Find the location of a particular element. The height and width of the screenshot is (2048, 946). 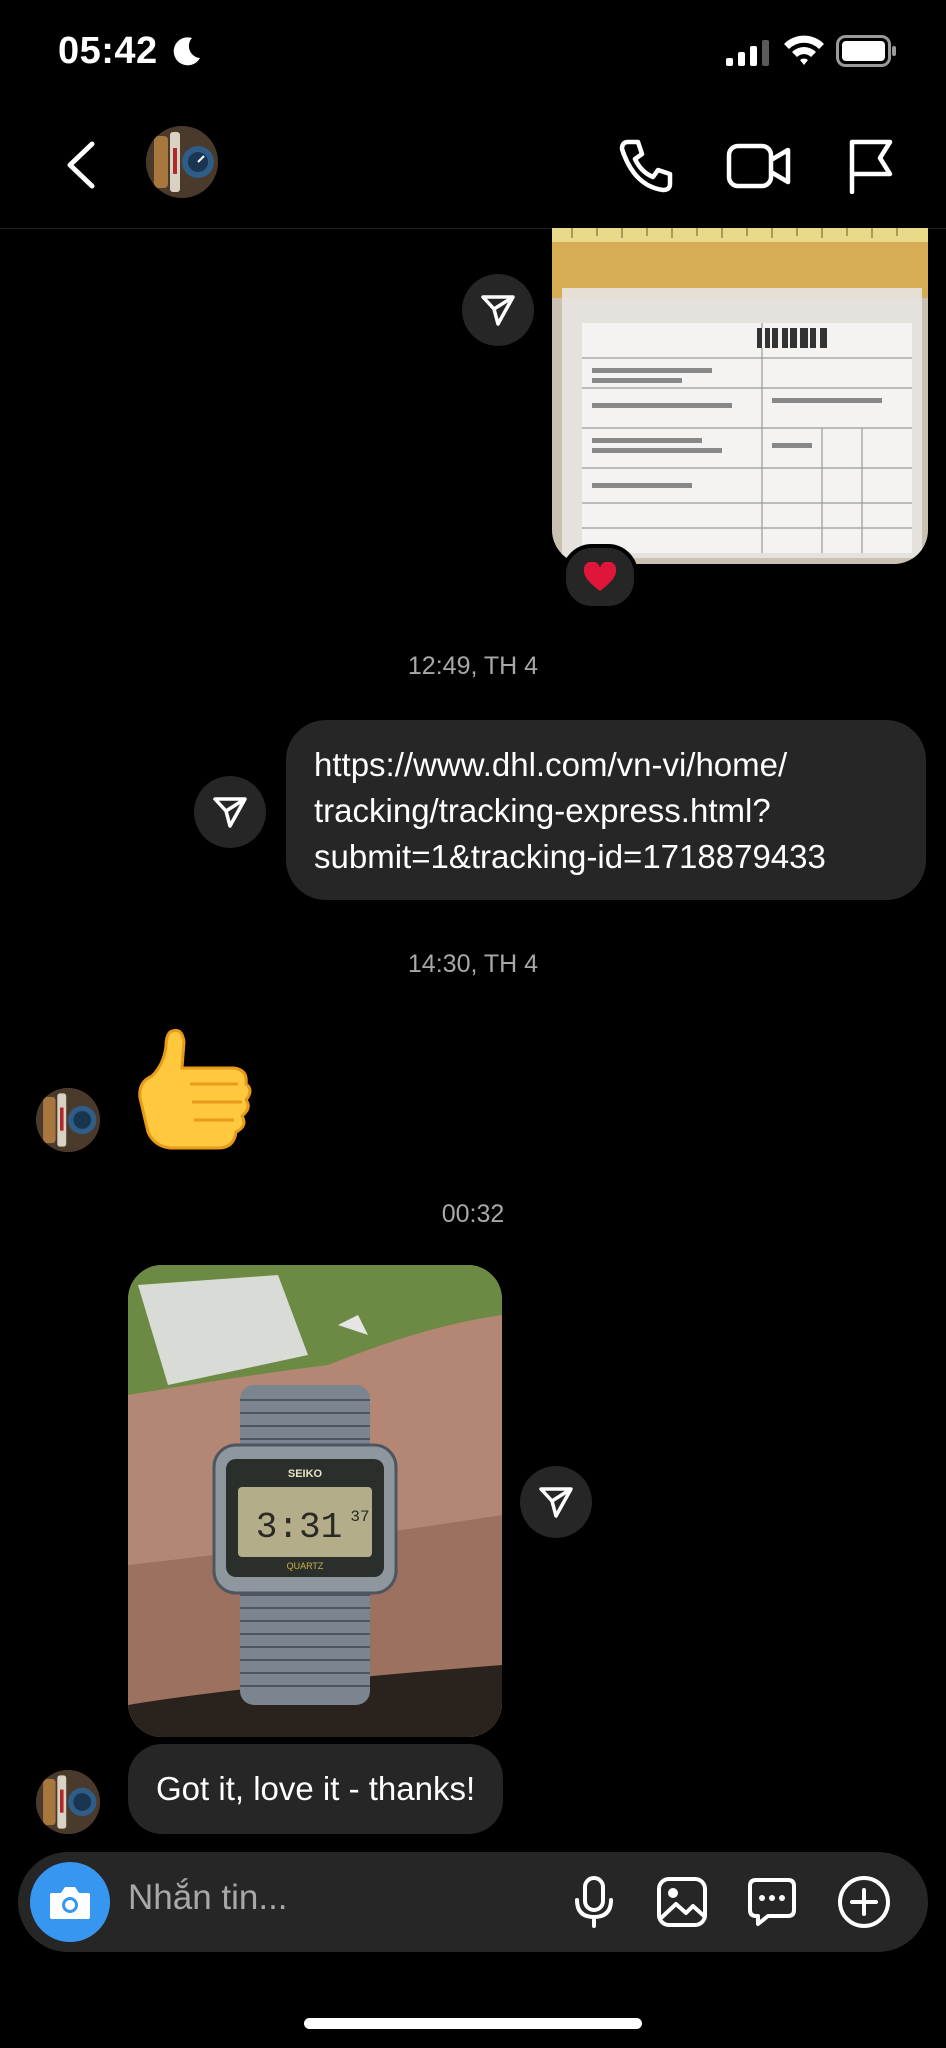

heart-icon is located at coordinates (600, 576).